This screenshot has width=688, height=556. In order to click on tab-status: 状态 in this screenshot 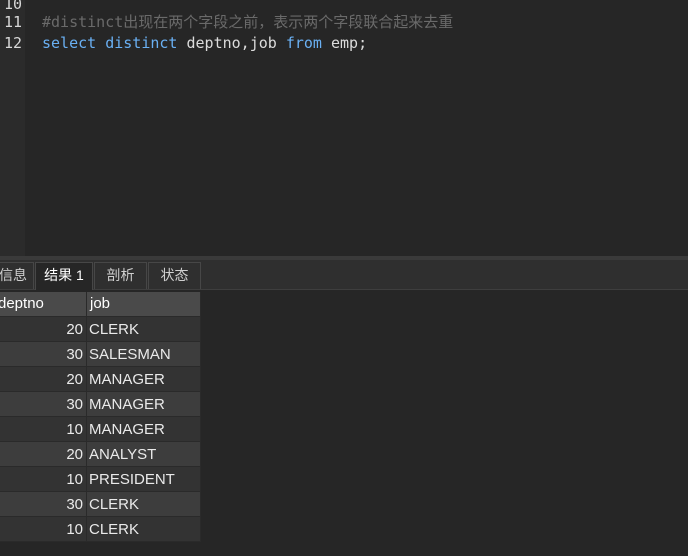, I will do `click(174, 275)`.